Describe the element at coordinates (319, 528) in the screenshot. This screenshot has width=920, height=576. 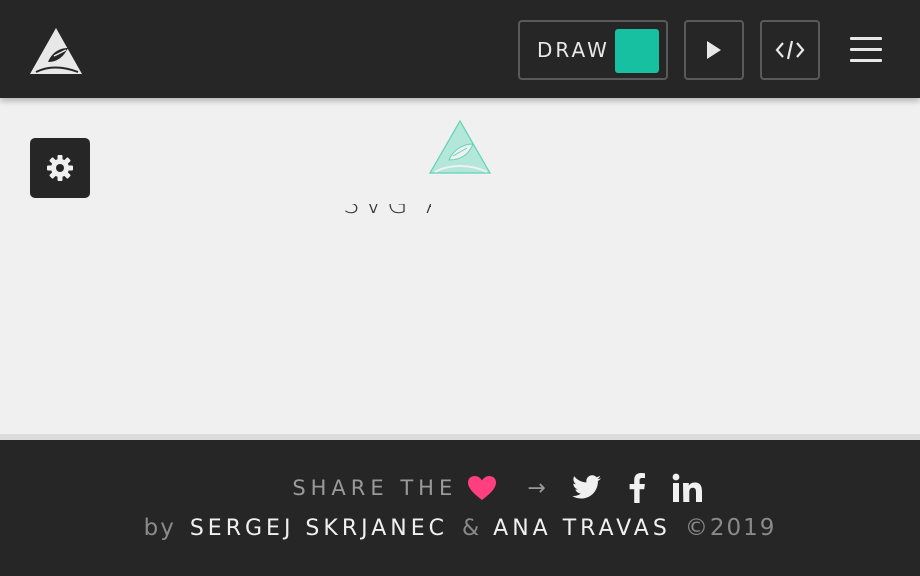
I see `author-link-1: SERGEJ SKRJANEC` at that location.